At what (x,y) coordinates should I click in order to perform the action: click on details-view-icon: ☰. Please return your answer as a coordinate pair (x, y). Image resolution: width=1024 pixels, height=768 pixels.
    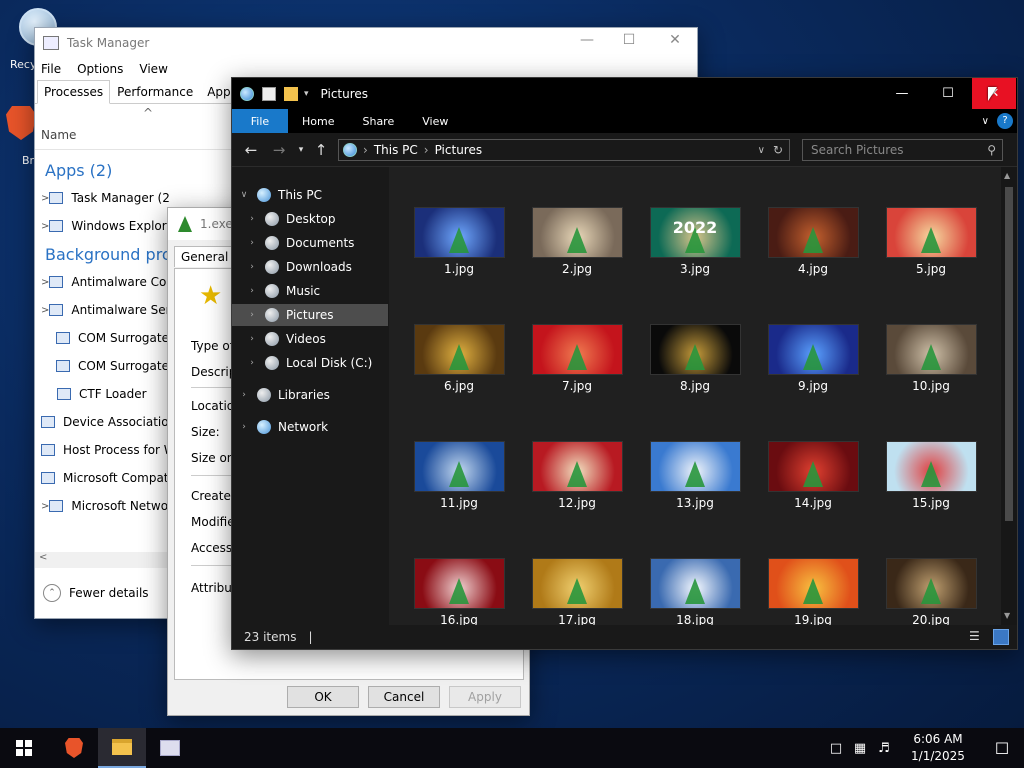
    Looking at the image, I should click on (977, 637).